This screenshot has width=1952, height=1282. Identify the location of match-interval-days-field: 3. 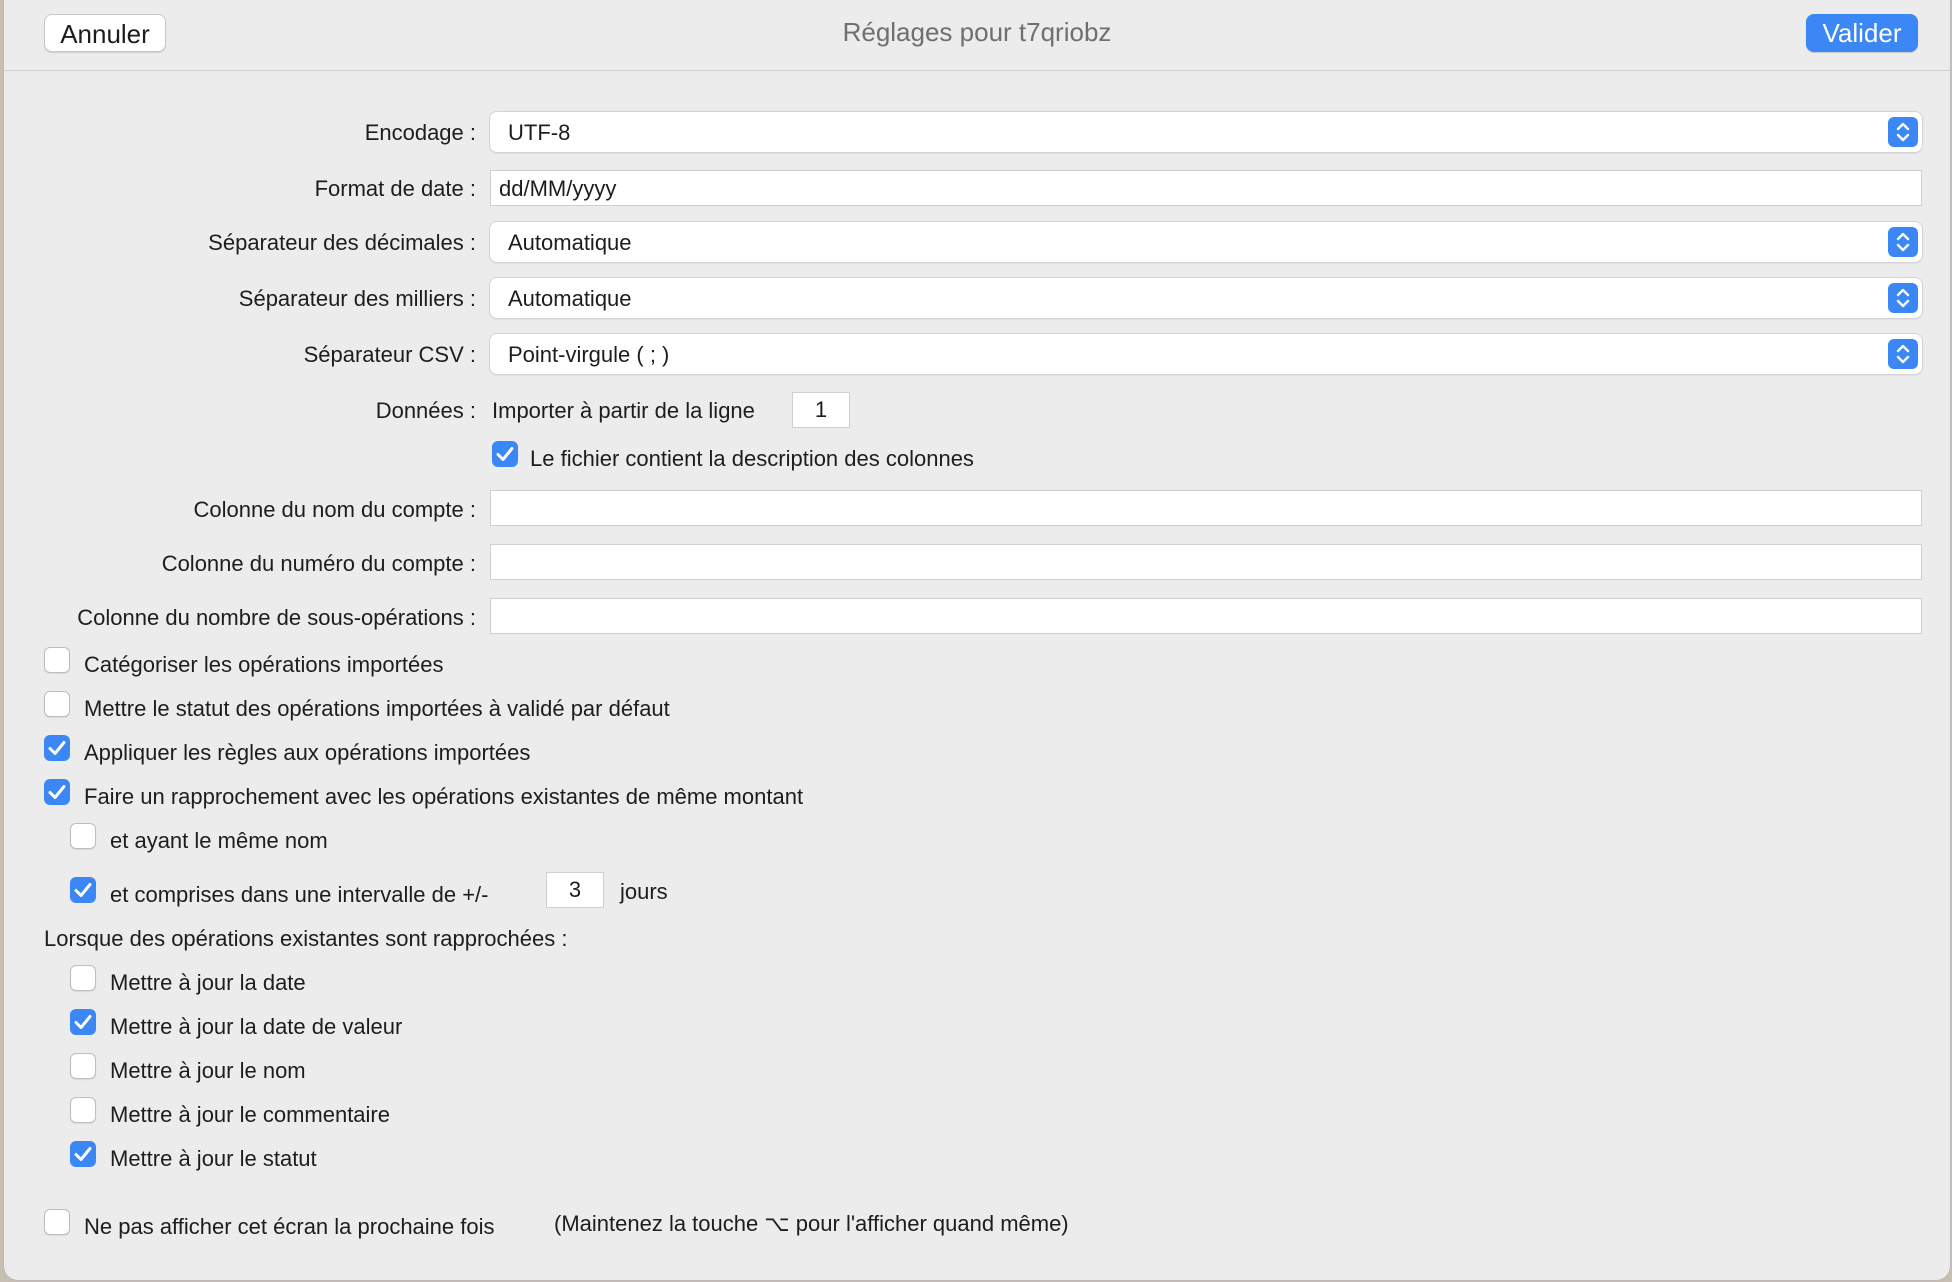
(575, 890).